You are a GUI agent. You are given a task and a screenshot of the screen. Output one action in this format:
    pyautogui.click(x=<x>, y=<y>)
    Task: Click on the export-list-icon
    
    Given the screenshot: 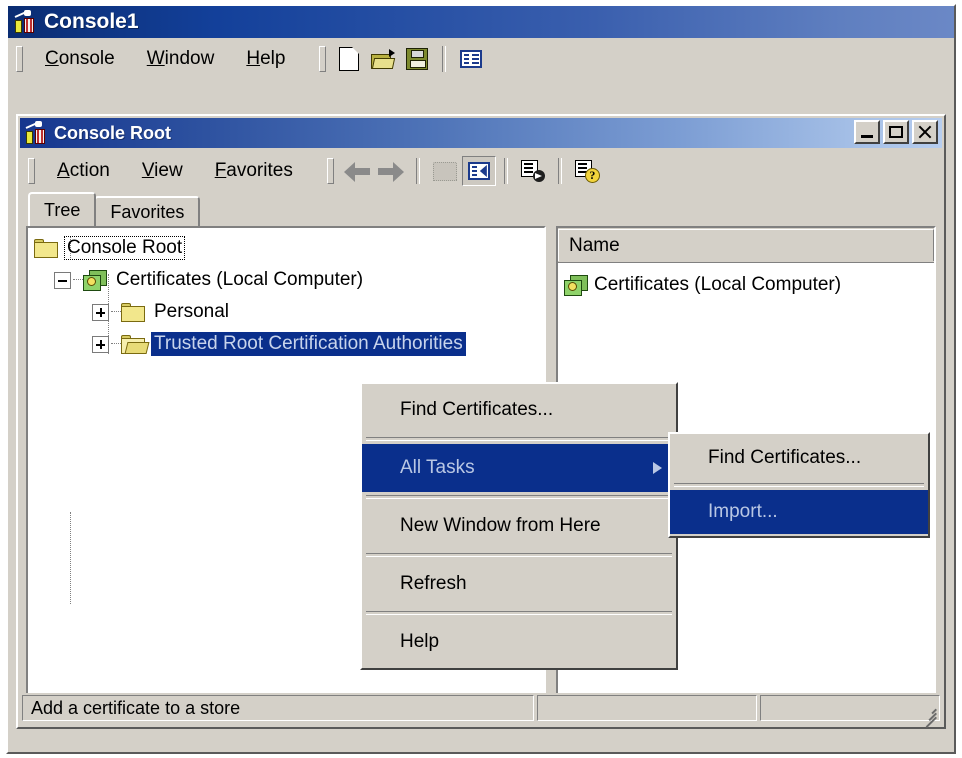 What is the action you would take?
    pyautogui.click(x=532, y=171)
    